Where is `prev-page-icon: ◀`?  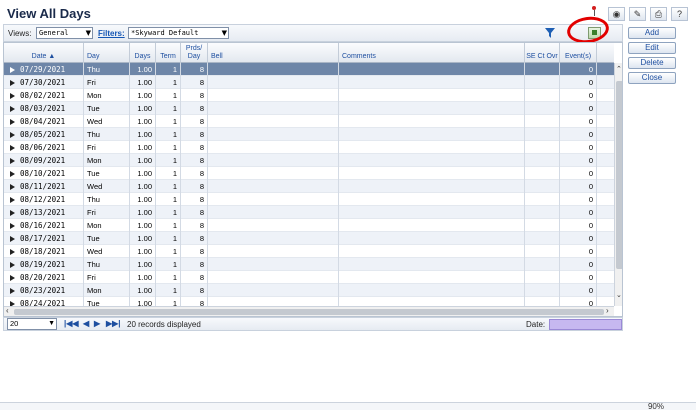
prev-page-icon: ◀ is located at coordinates (86, 323).